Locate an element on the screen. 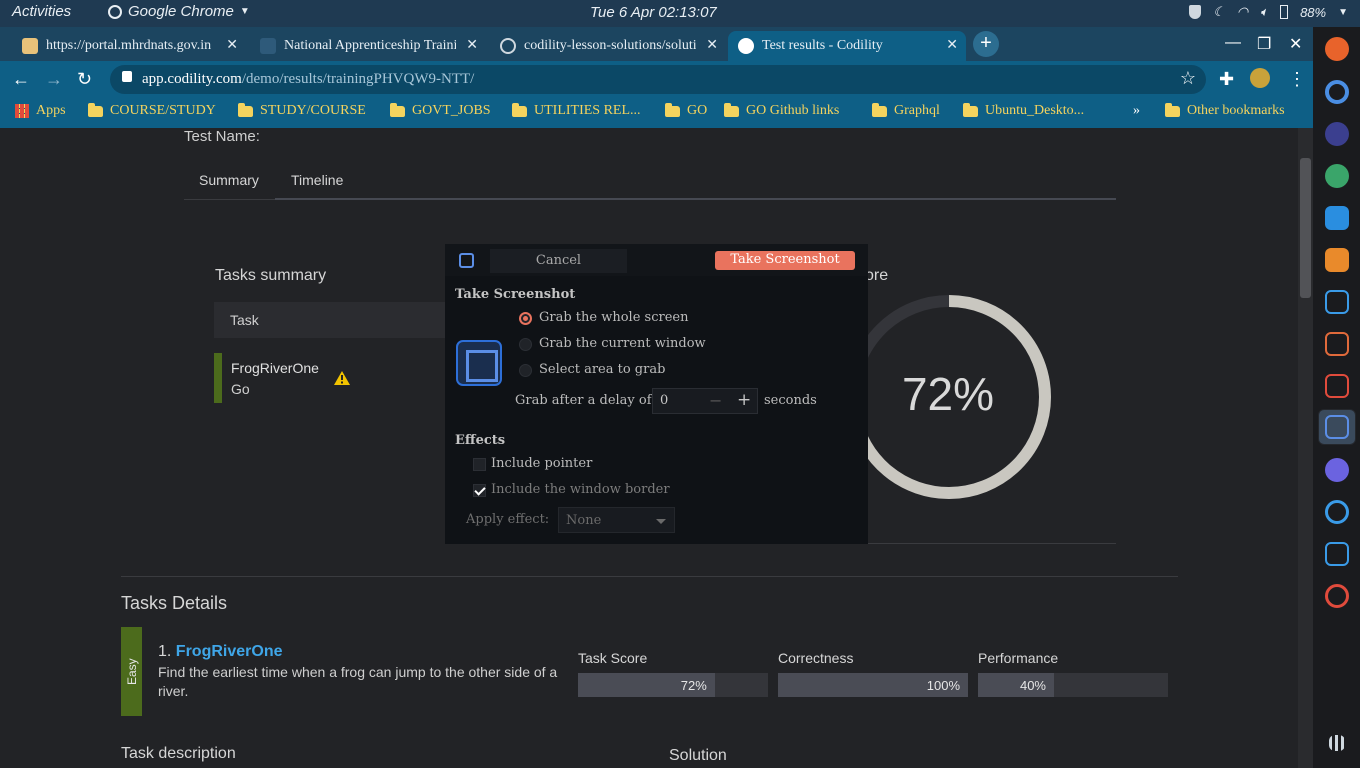  score-label: ore is located at coordinates (877, 275).